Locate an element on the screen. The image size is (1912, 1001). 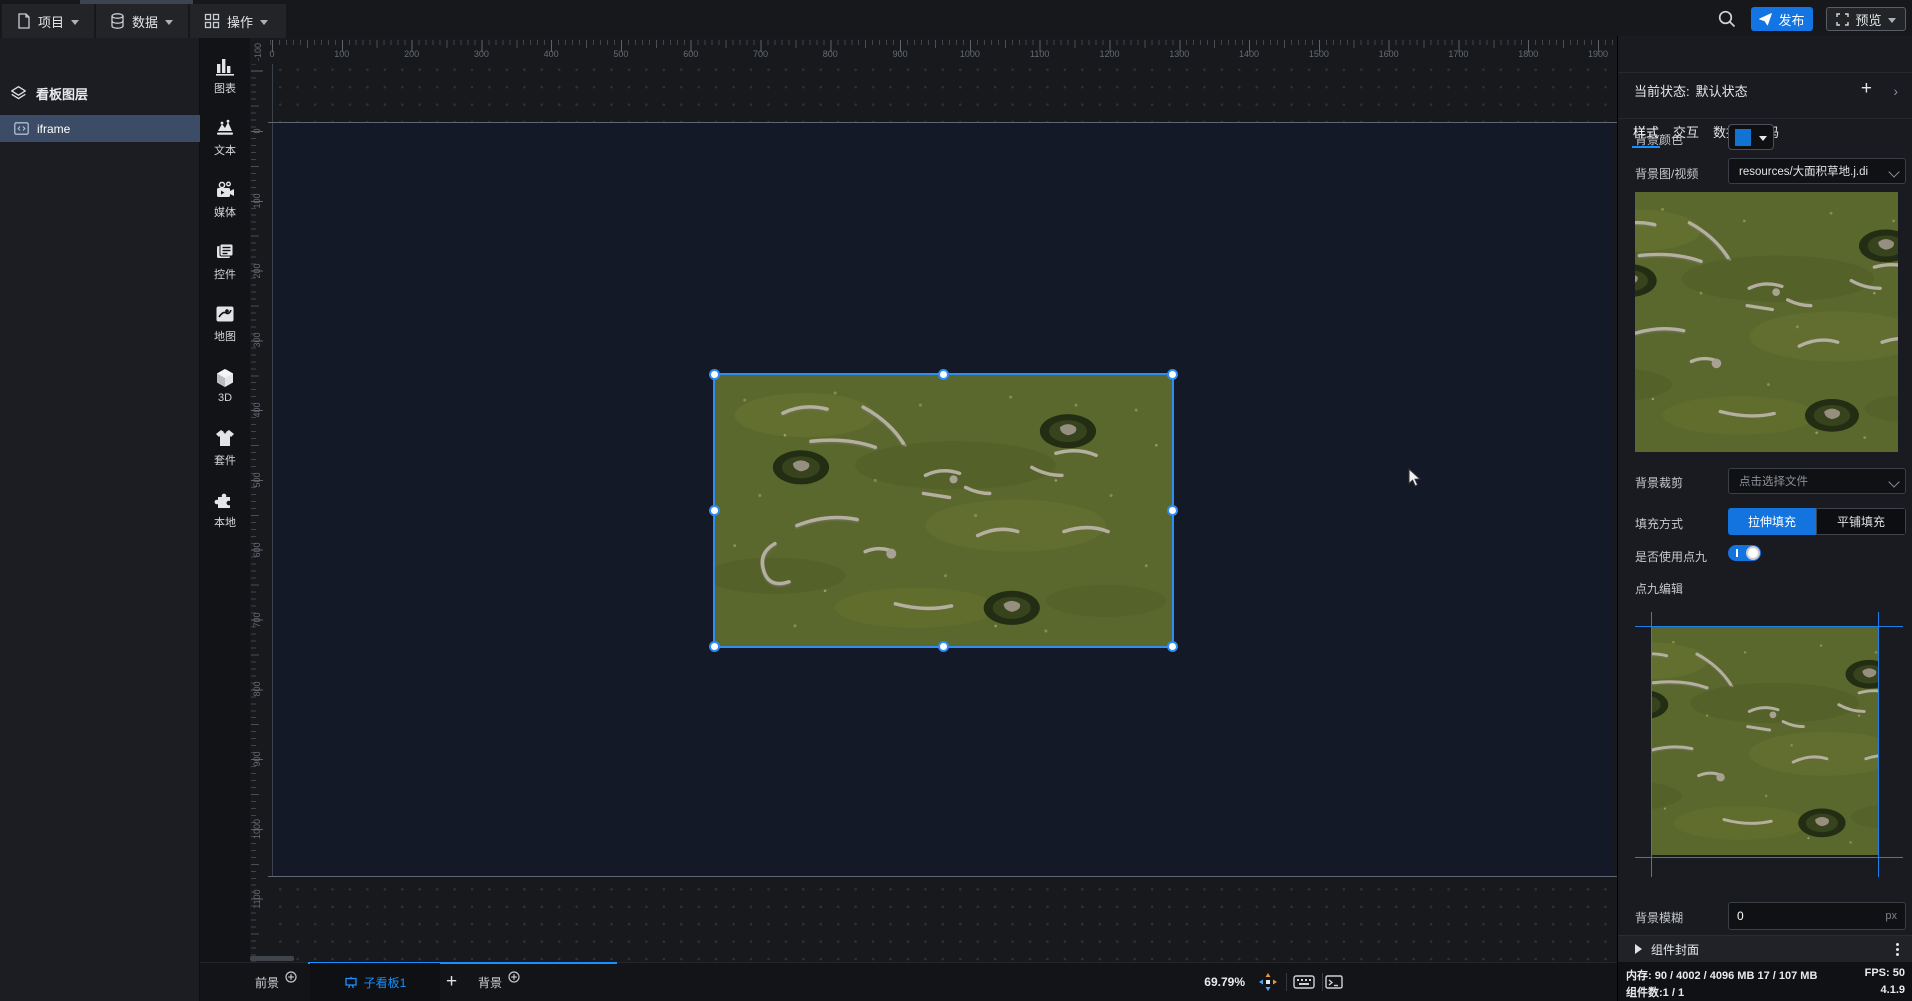
ruler-label: 1500 is located at coordinates (1318, 54).